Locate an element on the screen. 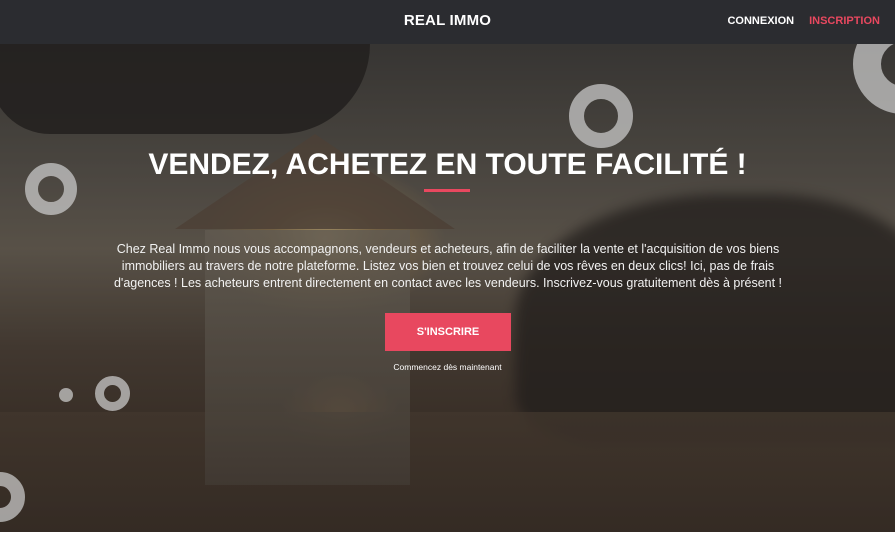 This screenshot has width=895, height=552. top-navbar: REAL IMMO CONNEXION INSCRIPTION is located at coordinates (447, 22).